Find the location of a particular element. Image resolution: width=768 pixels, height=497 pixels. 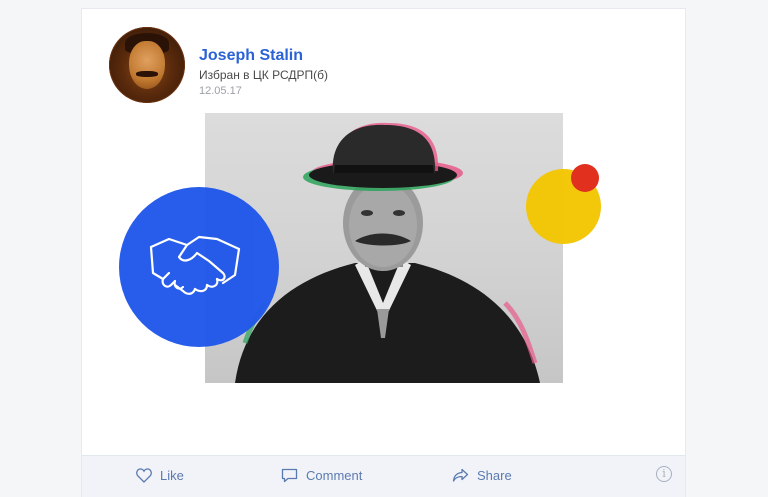

comment-label: Comment is located at coordinates (334, 475).